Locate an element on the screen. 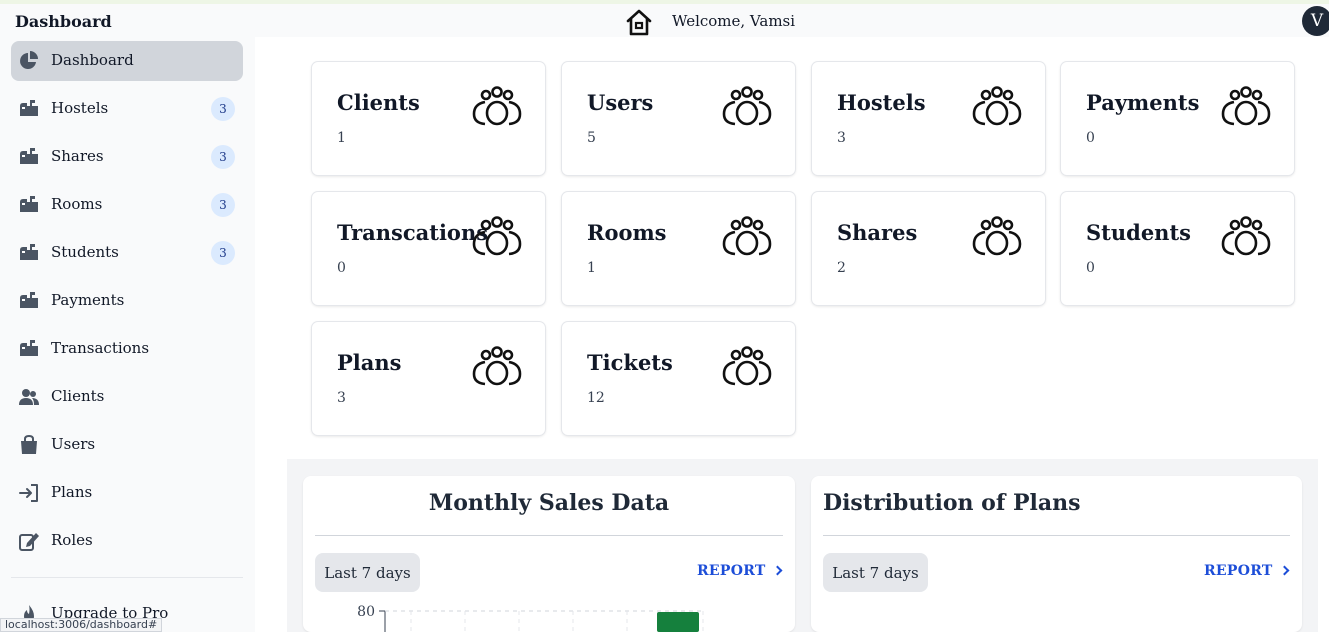 The image size is (1329, 632). sidebar-item-shares: Shares 3 is located at coordinates (127, 157).